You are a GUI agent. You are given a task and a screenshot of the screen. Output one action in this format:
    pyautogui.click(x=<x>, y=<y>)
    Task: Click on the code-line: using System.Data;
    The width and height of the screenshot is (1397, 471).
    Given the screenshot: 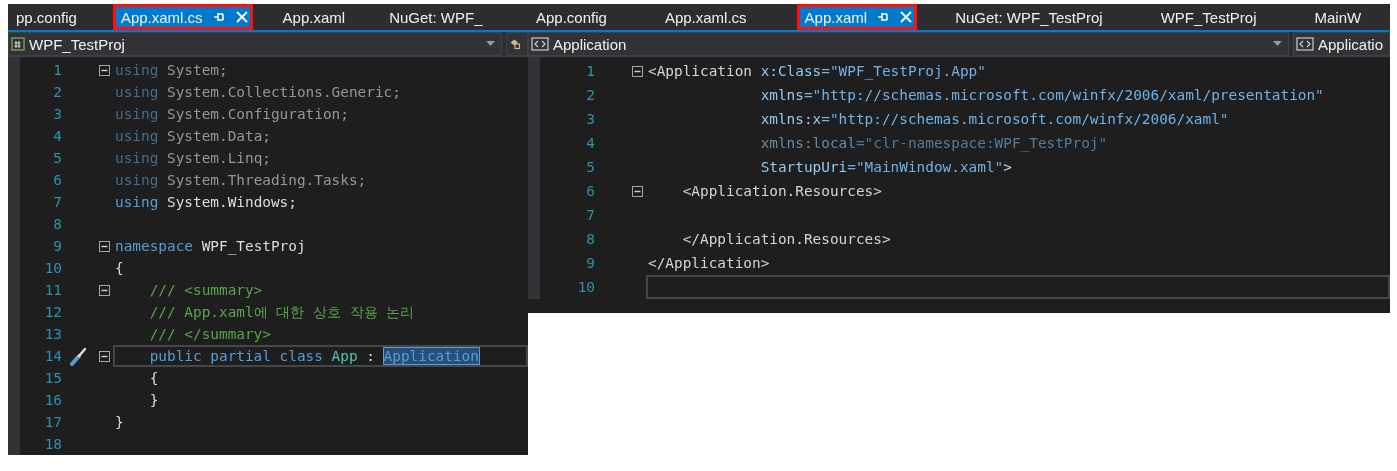 What is the action you would take?
    pyautogui.click(x=193, y=136)
    